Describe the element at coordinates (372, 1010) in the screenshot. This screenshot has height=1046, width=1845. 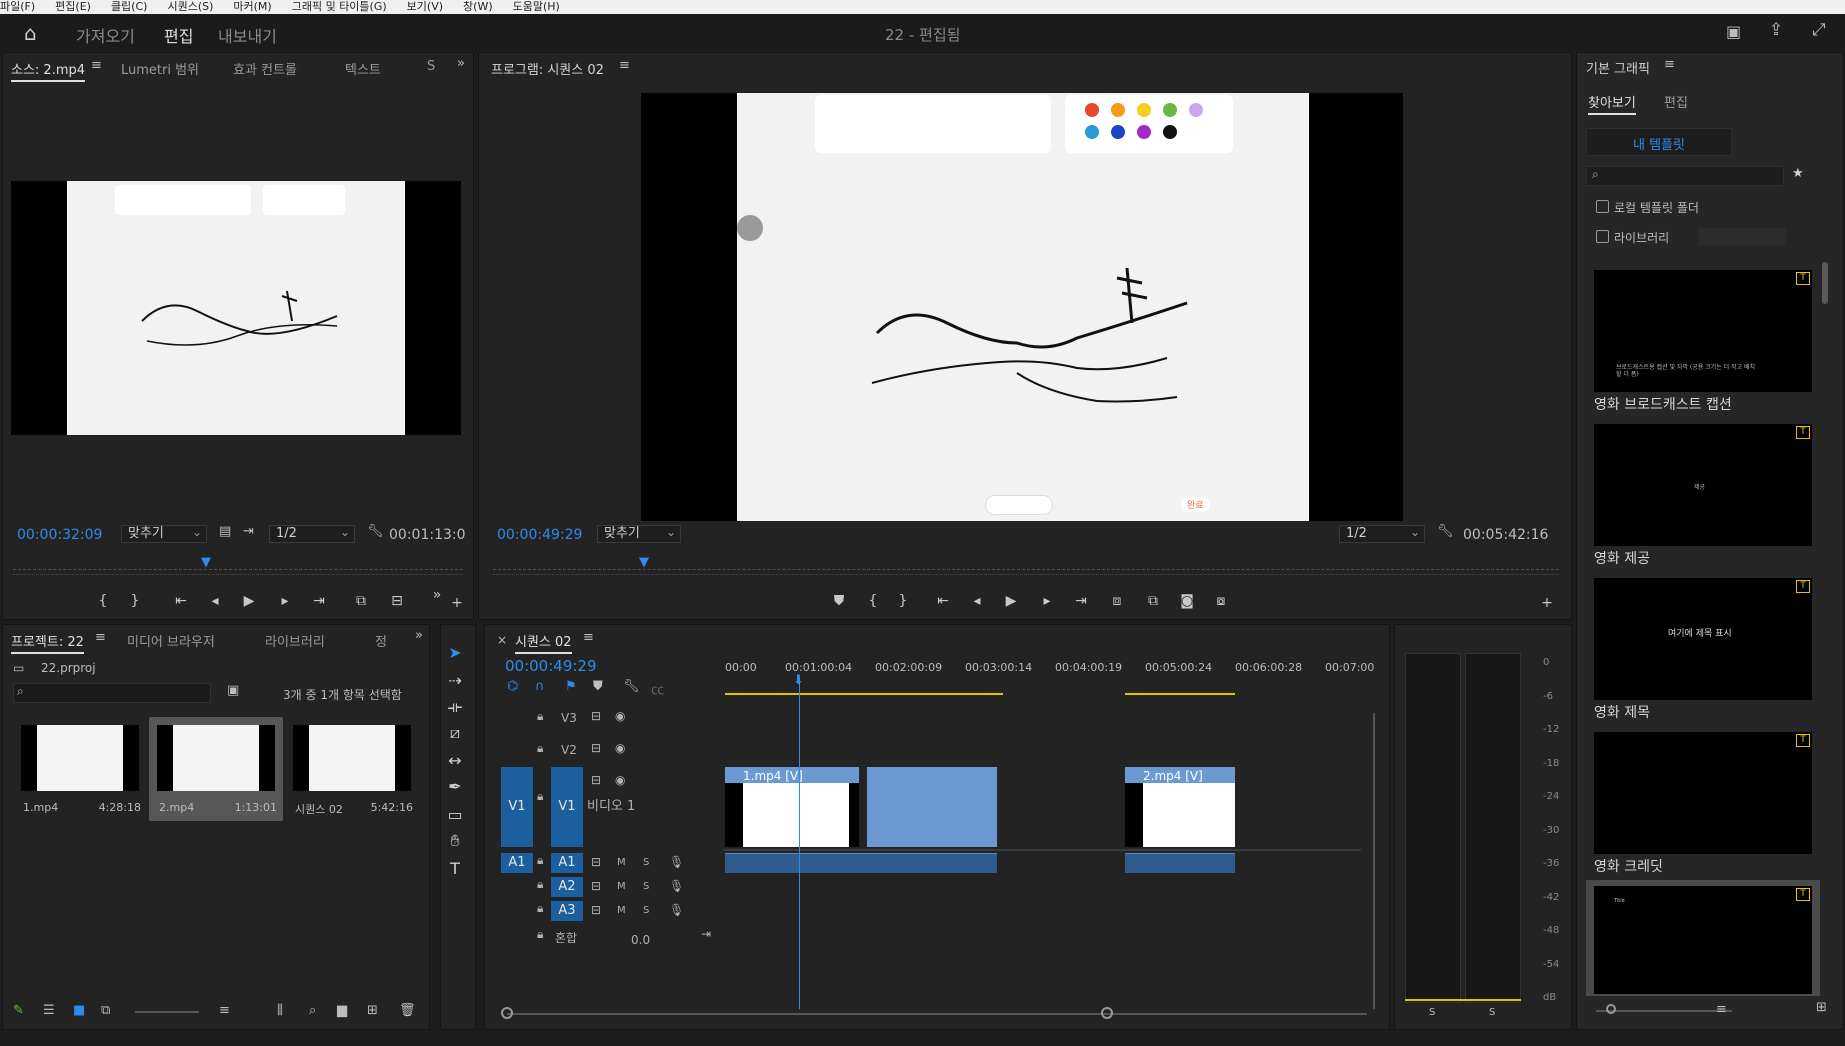
I see `new-item-icon: ⊞` at that location.